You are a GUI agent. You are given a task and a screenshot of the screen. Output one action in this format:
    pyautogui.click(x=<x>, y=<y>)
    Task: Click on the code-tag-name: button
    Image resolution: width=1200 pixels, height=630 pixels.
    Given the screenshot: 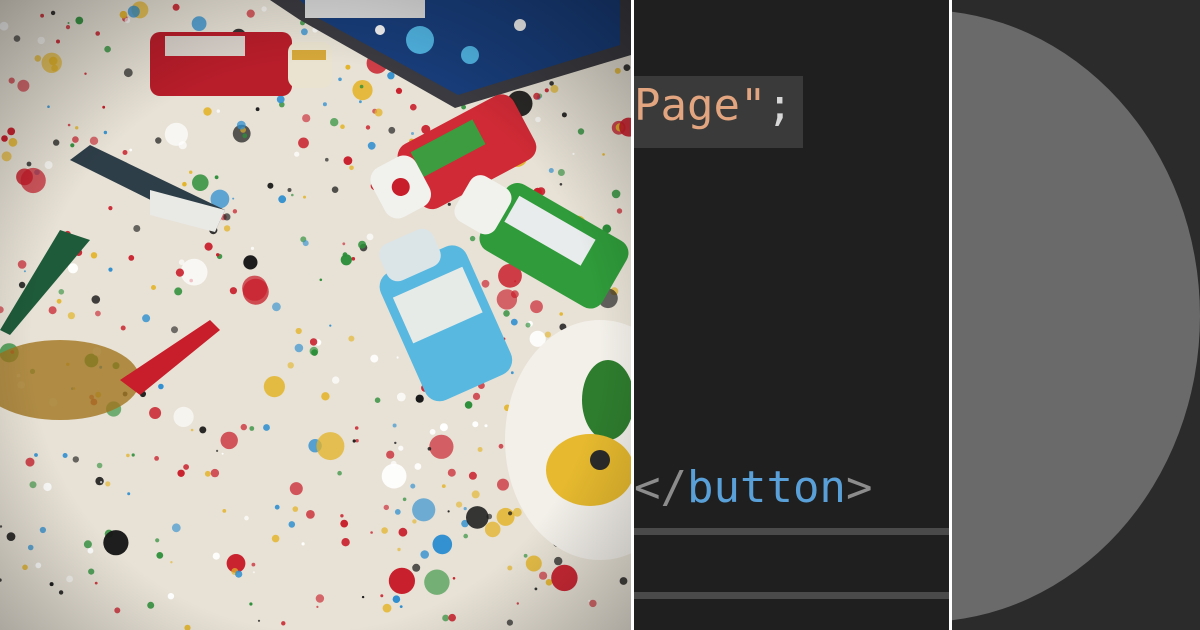 What is the action you would take?
    pyautogui.click(x=766, y=487)
    